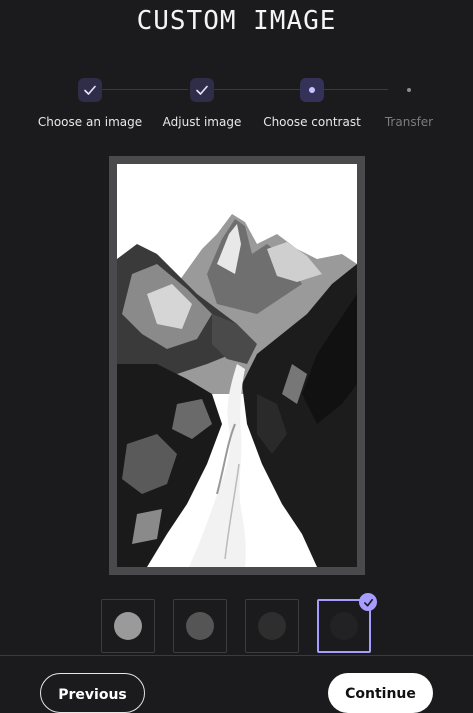 The width and height of the screenshot is (473, 713). What do you see at coordinates (409, 122) in the screenshot?
I see `step-label-transfer: Transfer` at bounding box center [409, 122].